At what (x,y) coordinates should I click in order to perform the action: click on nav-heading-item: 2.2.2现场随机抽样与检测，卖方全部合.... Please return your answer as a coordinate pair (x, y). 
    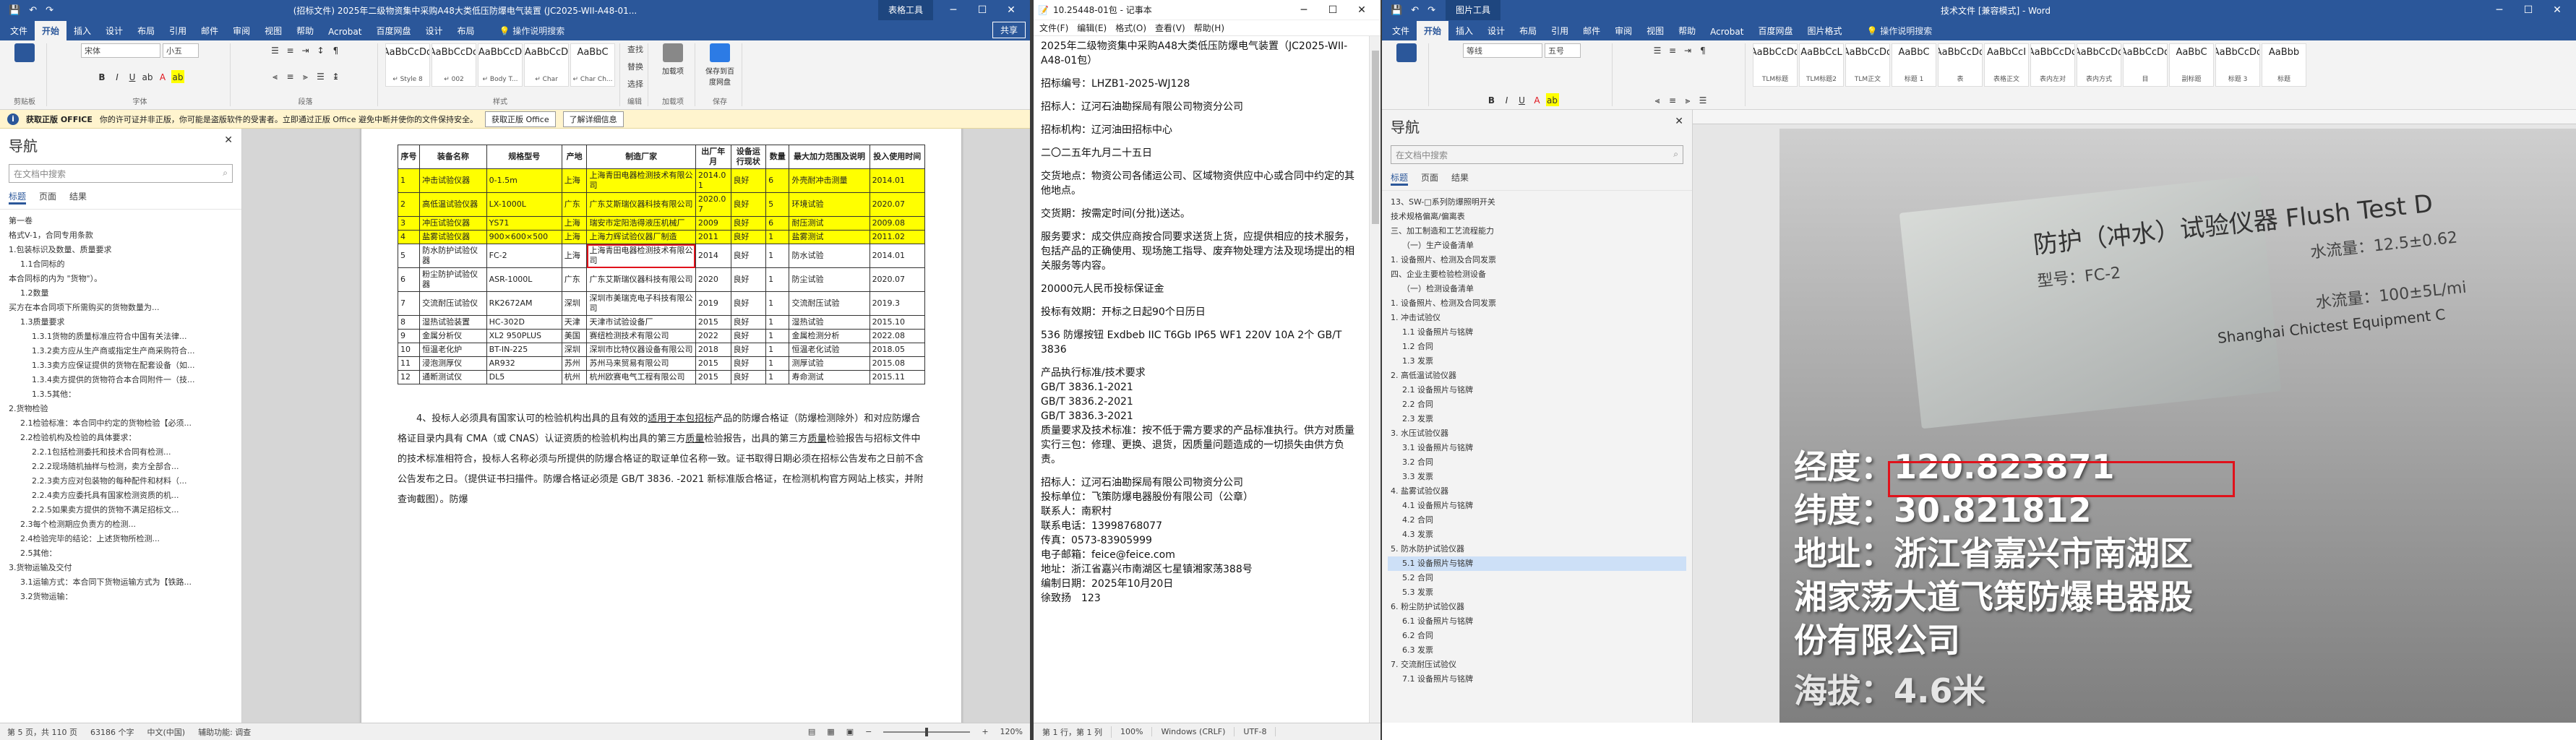
    Looking at the image, I should click on (121, 467).